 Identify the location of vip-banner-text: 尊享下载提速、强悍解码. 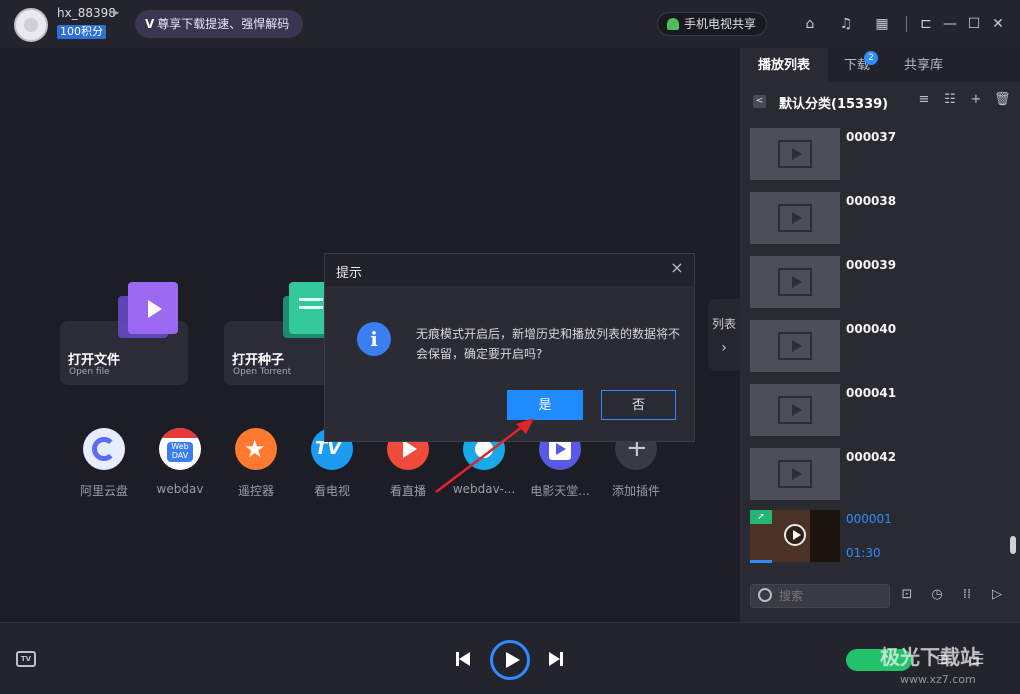
(223, 24).